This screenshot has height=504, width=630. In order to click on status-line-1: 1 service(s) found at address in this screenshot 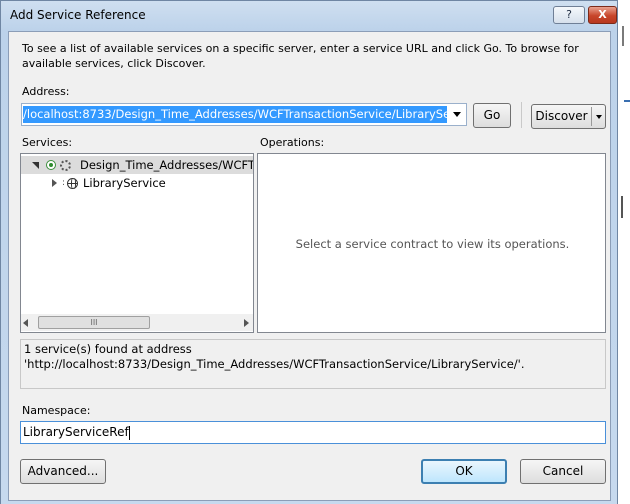, I will do `click(108, 349)`.